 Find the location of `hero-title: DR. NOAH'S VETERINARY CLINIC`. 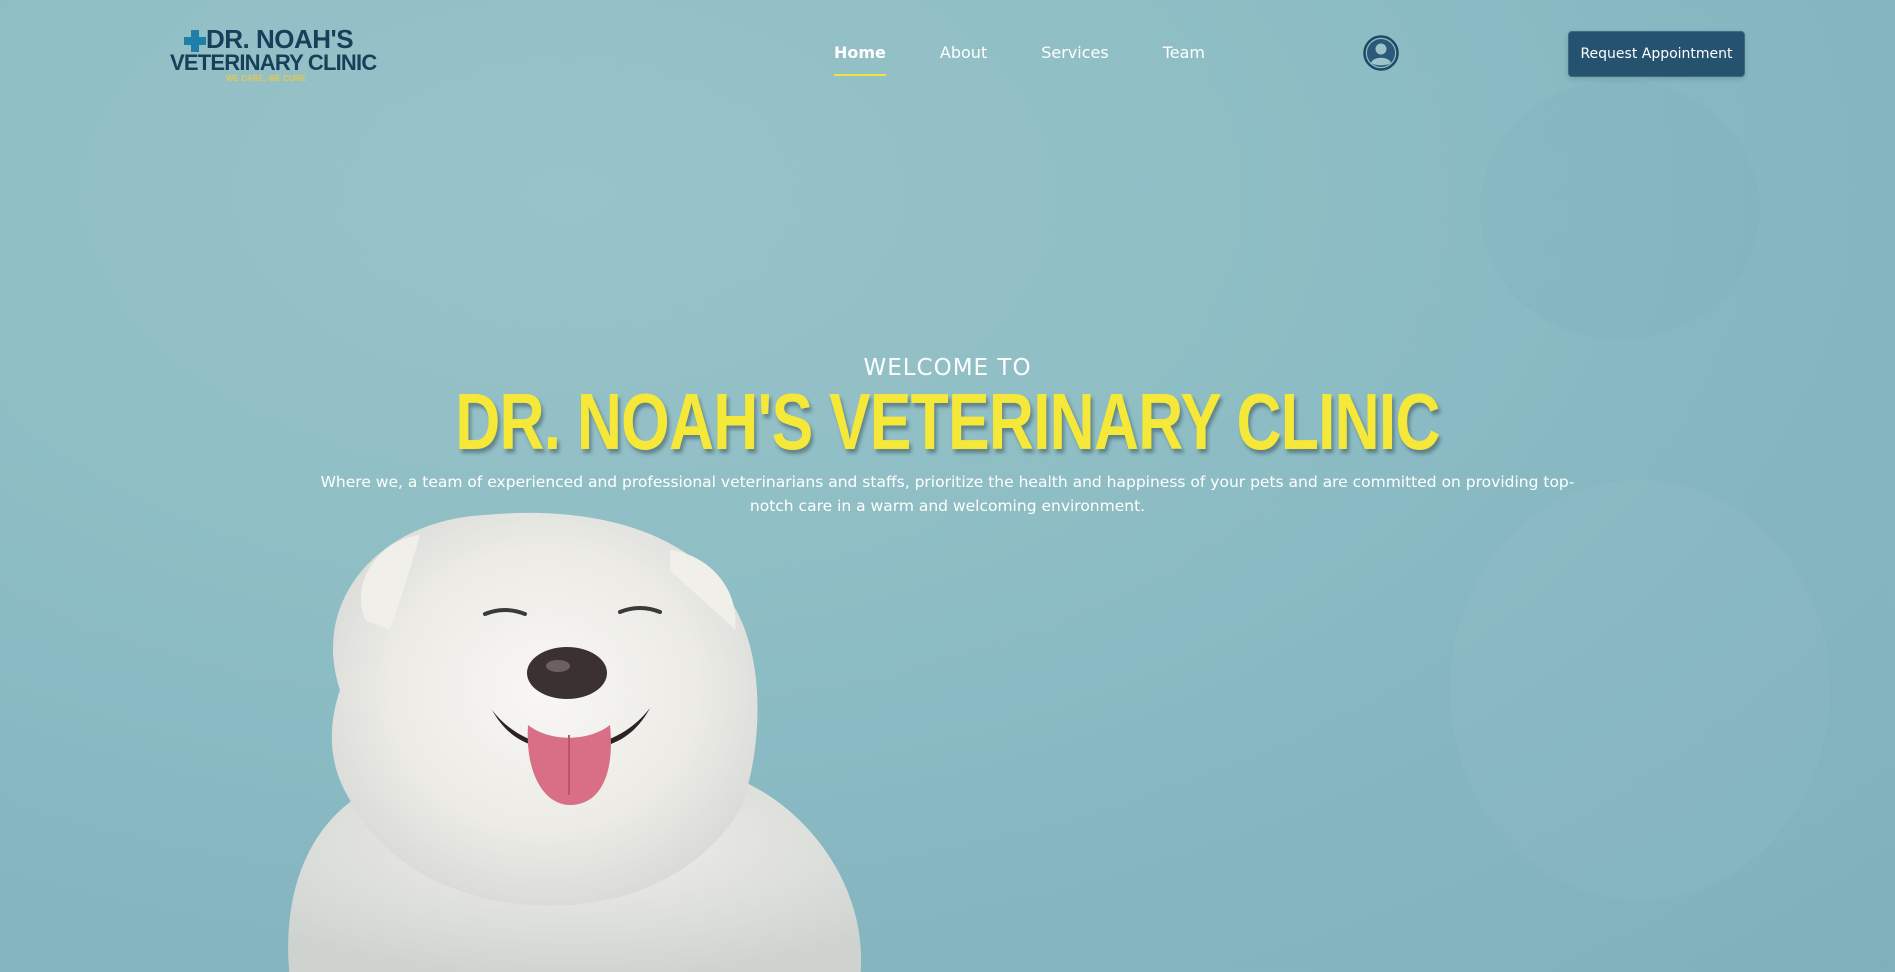

hero-title: DR. NOAH'S VETERINARY CLINIC is located at coordinates (947, 421).